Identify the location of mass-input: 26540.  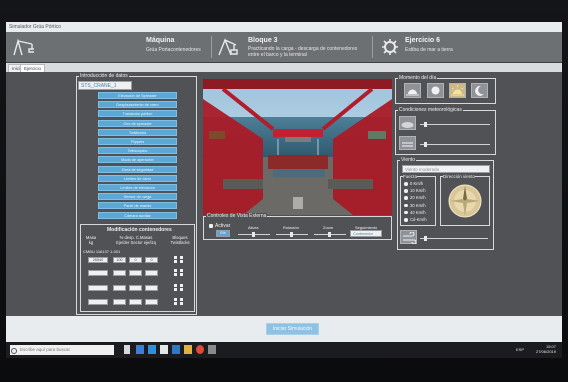
(98, 260).